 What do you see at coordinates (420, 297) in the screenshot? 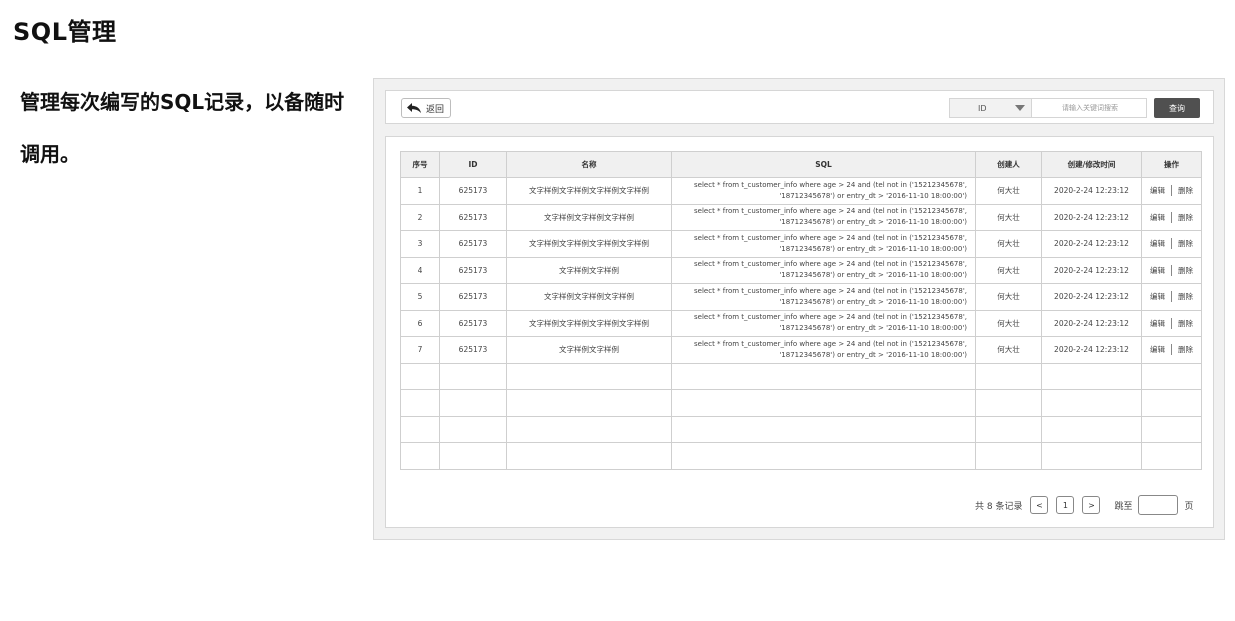
I see `row-index: 5` at bounding box center [420, 297].